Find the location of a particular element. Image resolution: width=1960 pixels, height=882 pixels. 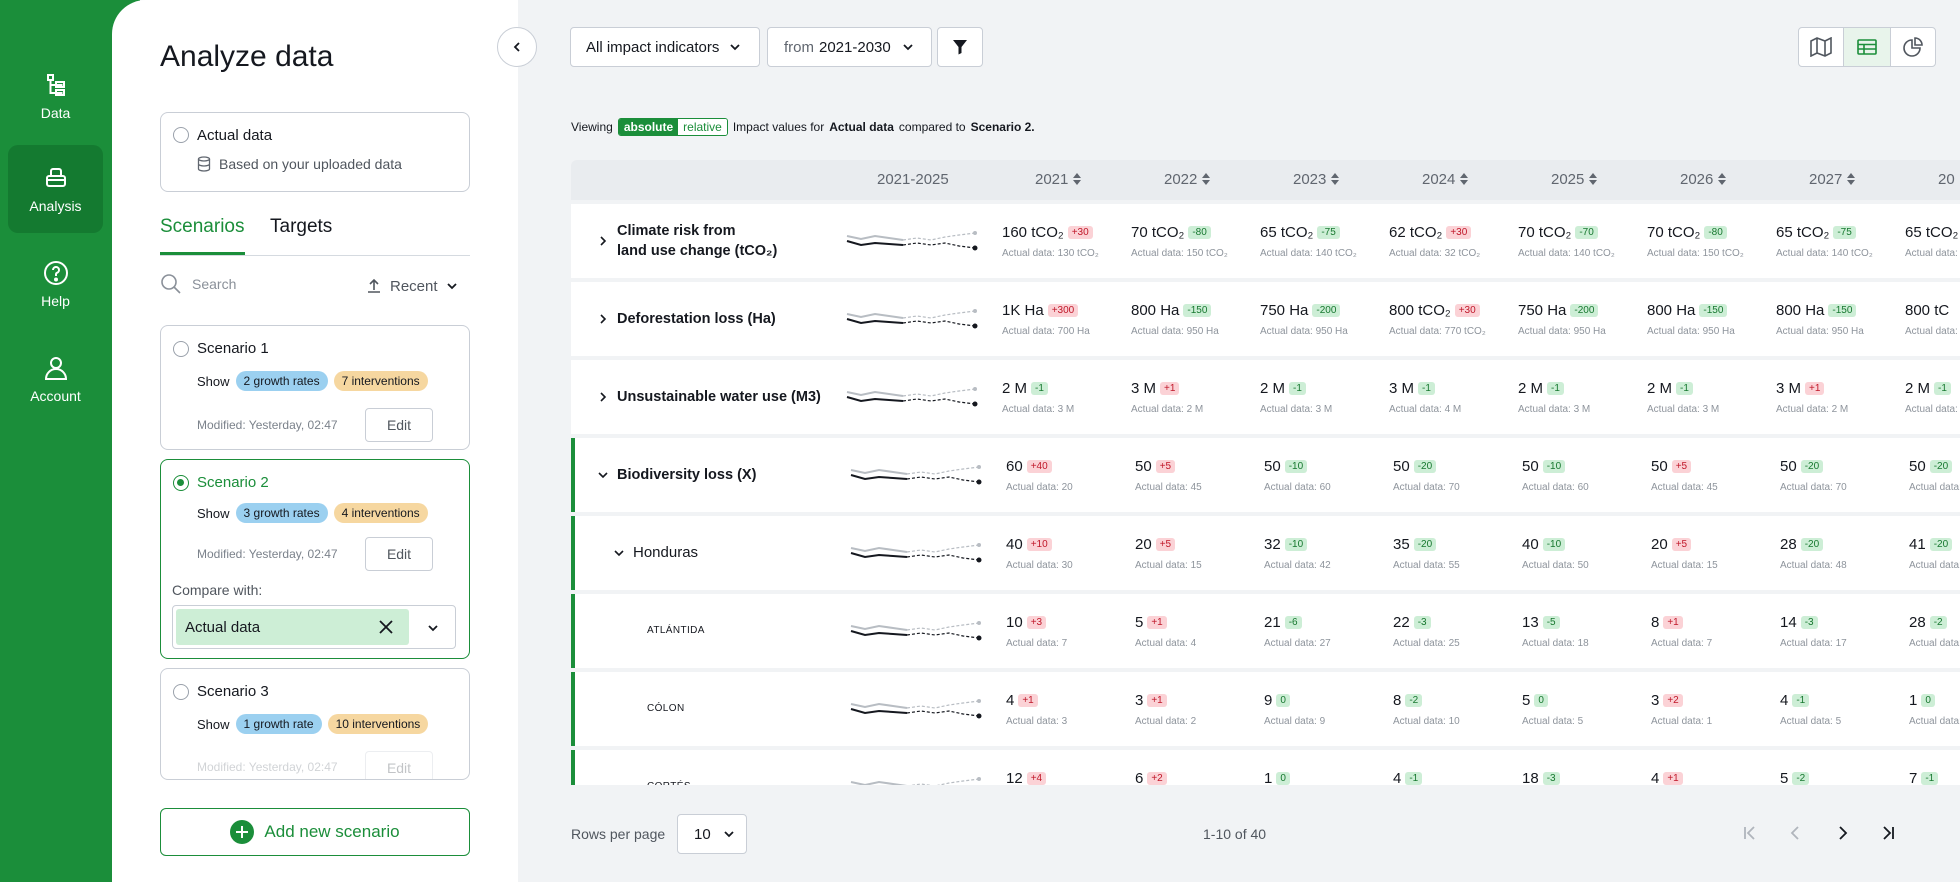

nav-help: Help is located at coordinates (55, 284).